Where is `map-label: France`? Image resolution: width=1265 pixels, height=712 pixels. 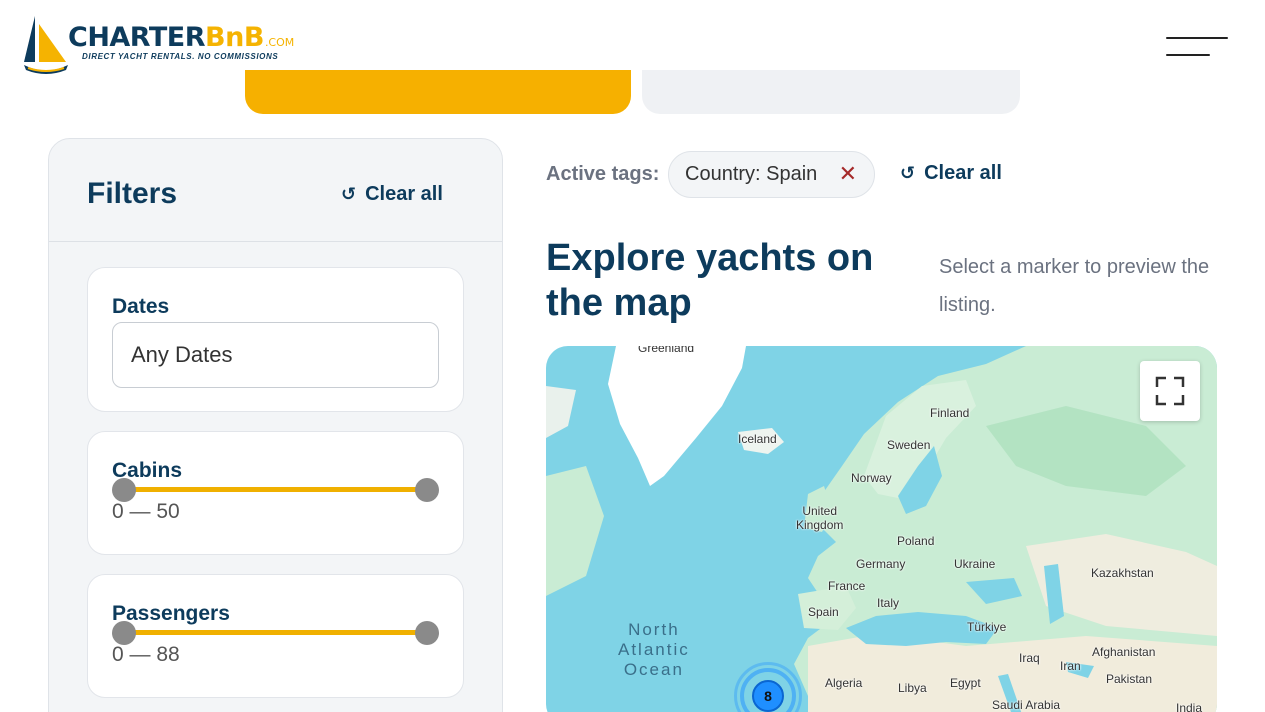
map-label: France is located at coordinates (847, 586).